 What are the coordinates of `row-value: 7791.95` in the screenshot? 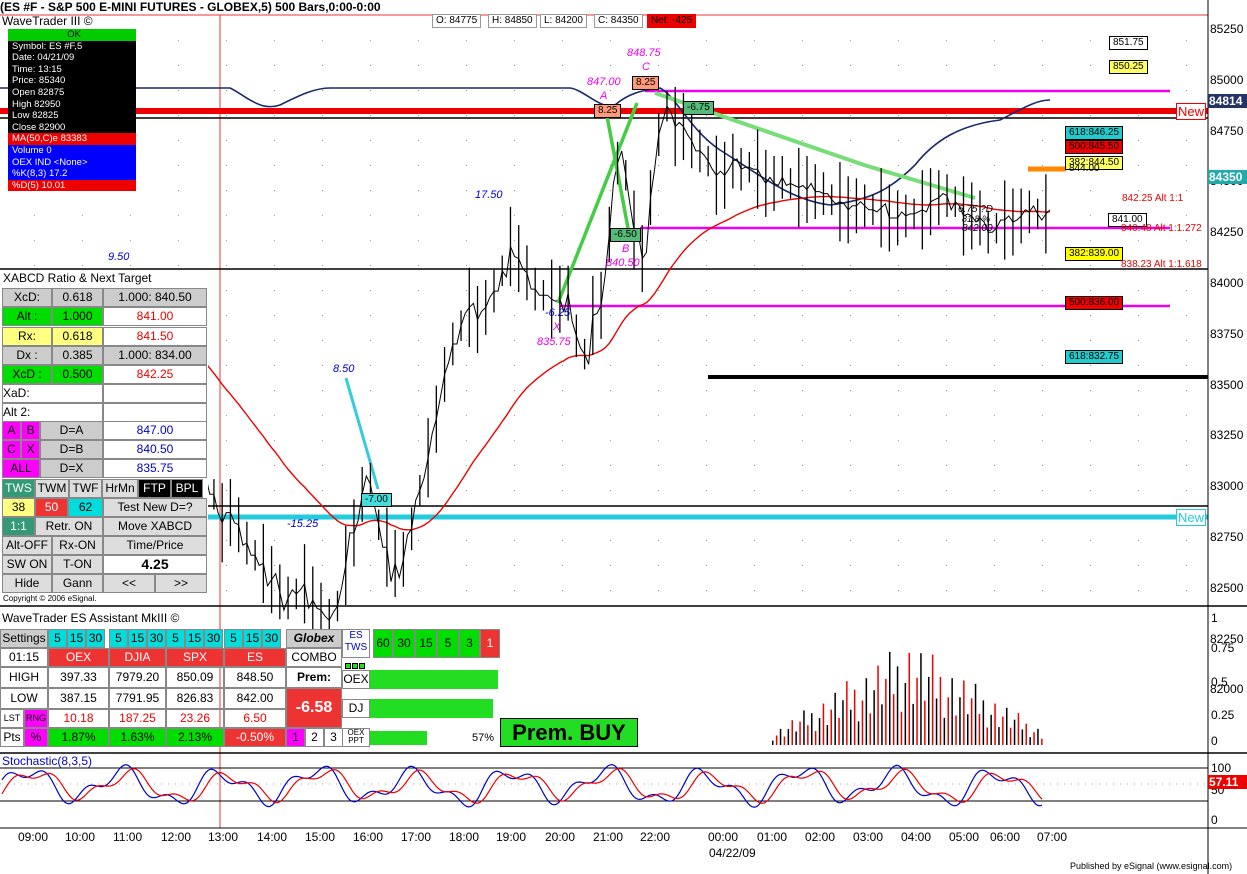 It's located at (137, 698).